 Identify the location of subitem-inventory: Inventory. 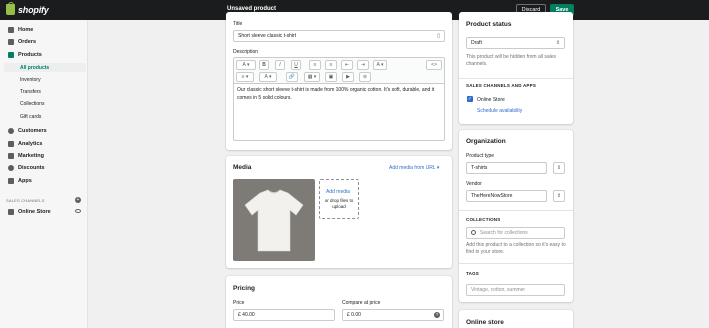
(30, 80).